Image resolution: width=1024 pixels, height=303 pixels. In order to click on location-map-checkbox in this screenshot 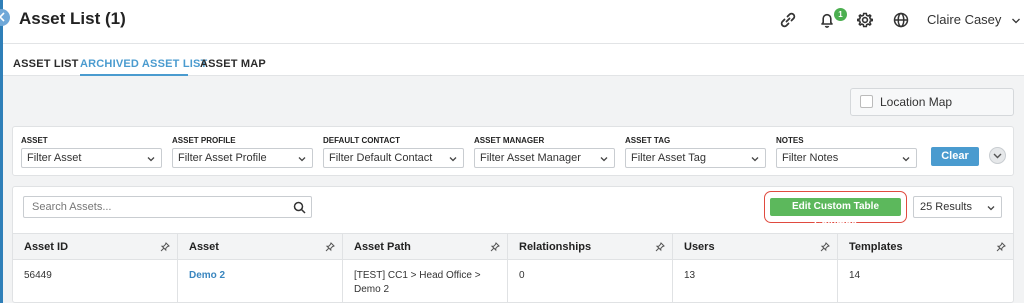, I will do `click(866, 101)`.